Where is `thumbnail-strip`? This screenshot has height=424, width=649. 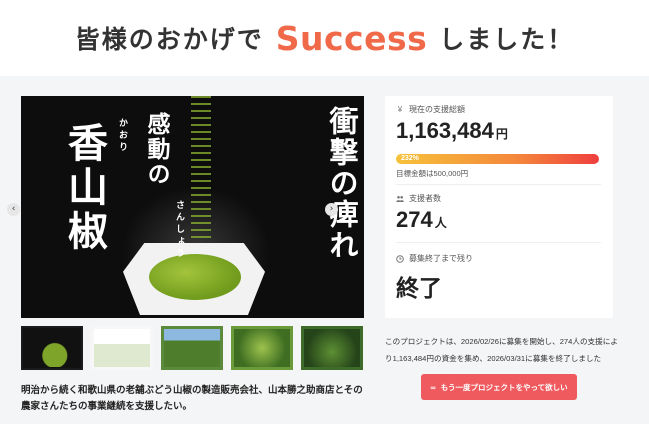 thumbnail-strip is located at coordinates (192, 348).